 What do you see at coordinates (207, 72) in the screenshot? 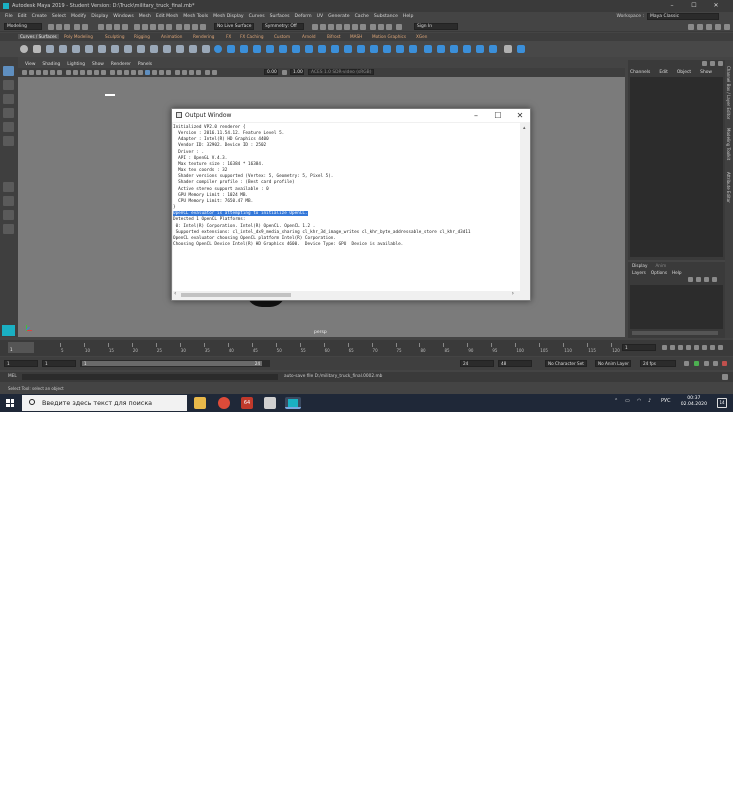
I see `backface-culling-icon` at bounding box center [207, 72].